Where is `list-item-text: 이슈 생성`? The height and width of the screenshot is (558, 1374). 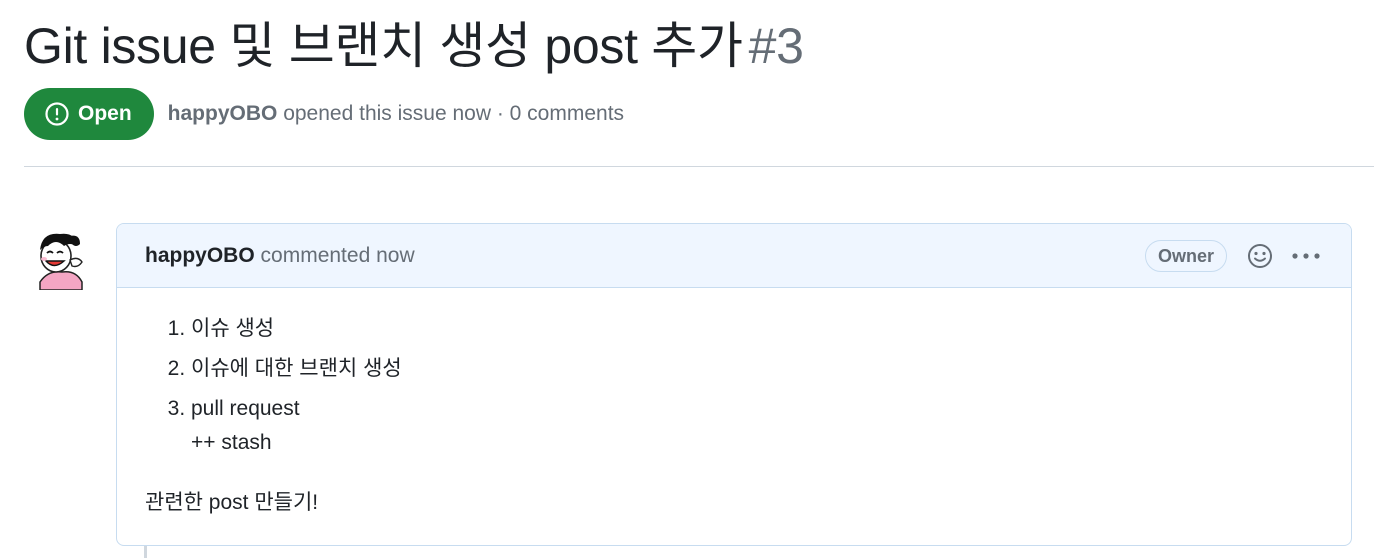 list-item-text: 이슈 생성 is located at coordinates (233, 328).